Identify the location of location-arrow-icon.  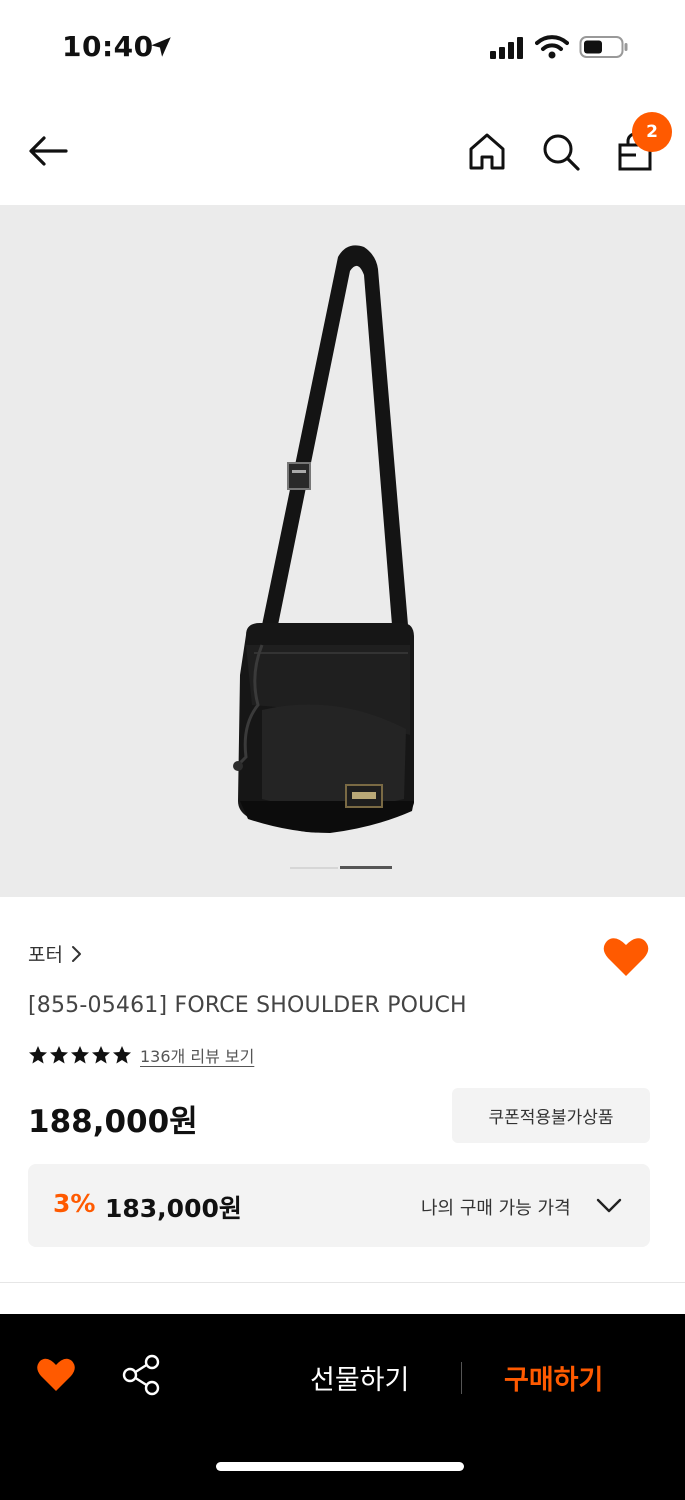
(161, 47).